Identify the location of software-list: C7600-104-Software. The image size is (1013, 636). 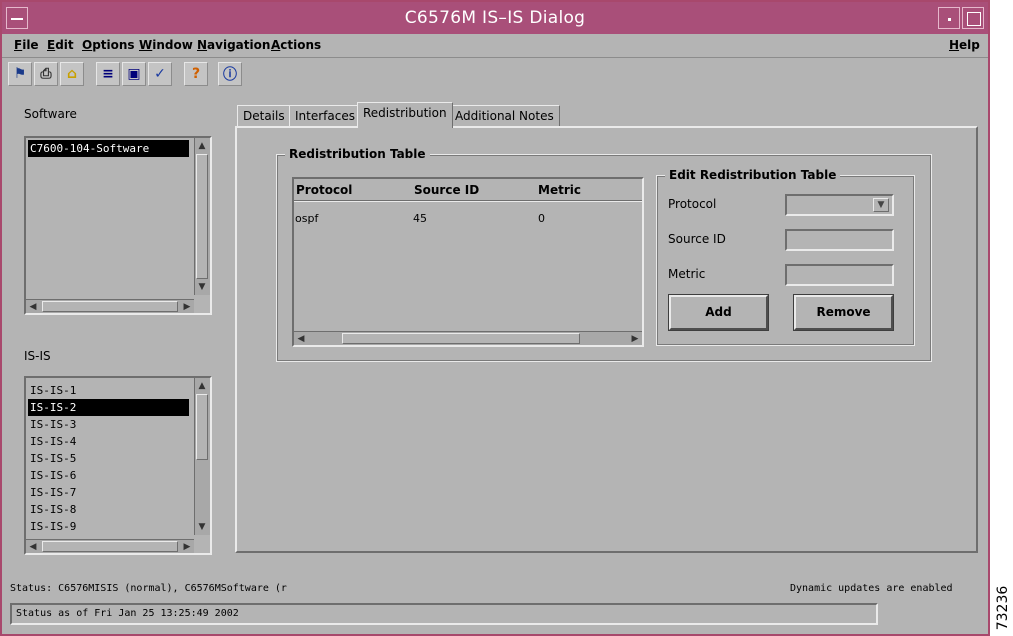
(108, 148).